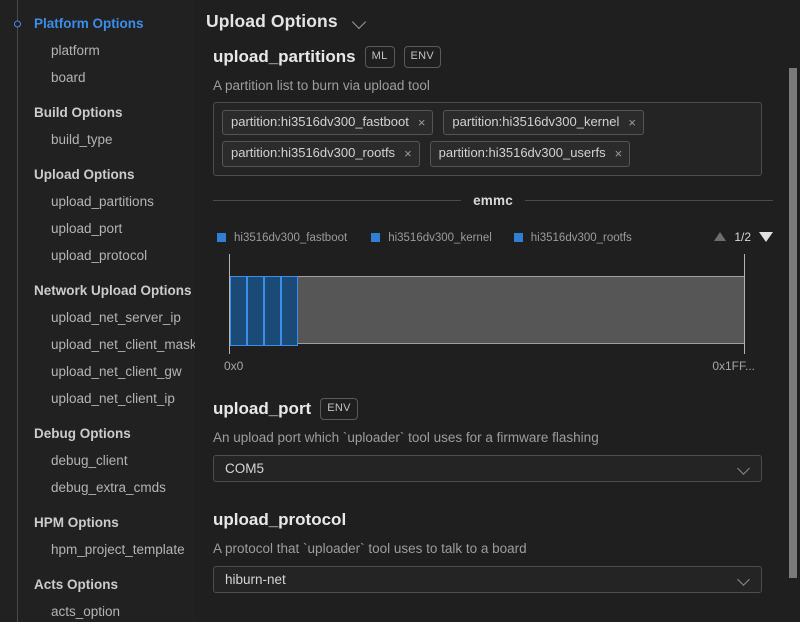 This screenshot has width=800, height=622. Describe the element at coordinates (272, 20) in the screenshot. I see `page-title: Upload Options` at that location.